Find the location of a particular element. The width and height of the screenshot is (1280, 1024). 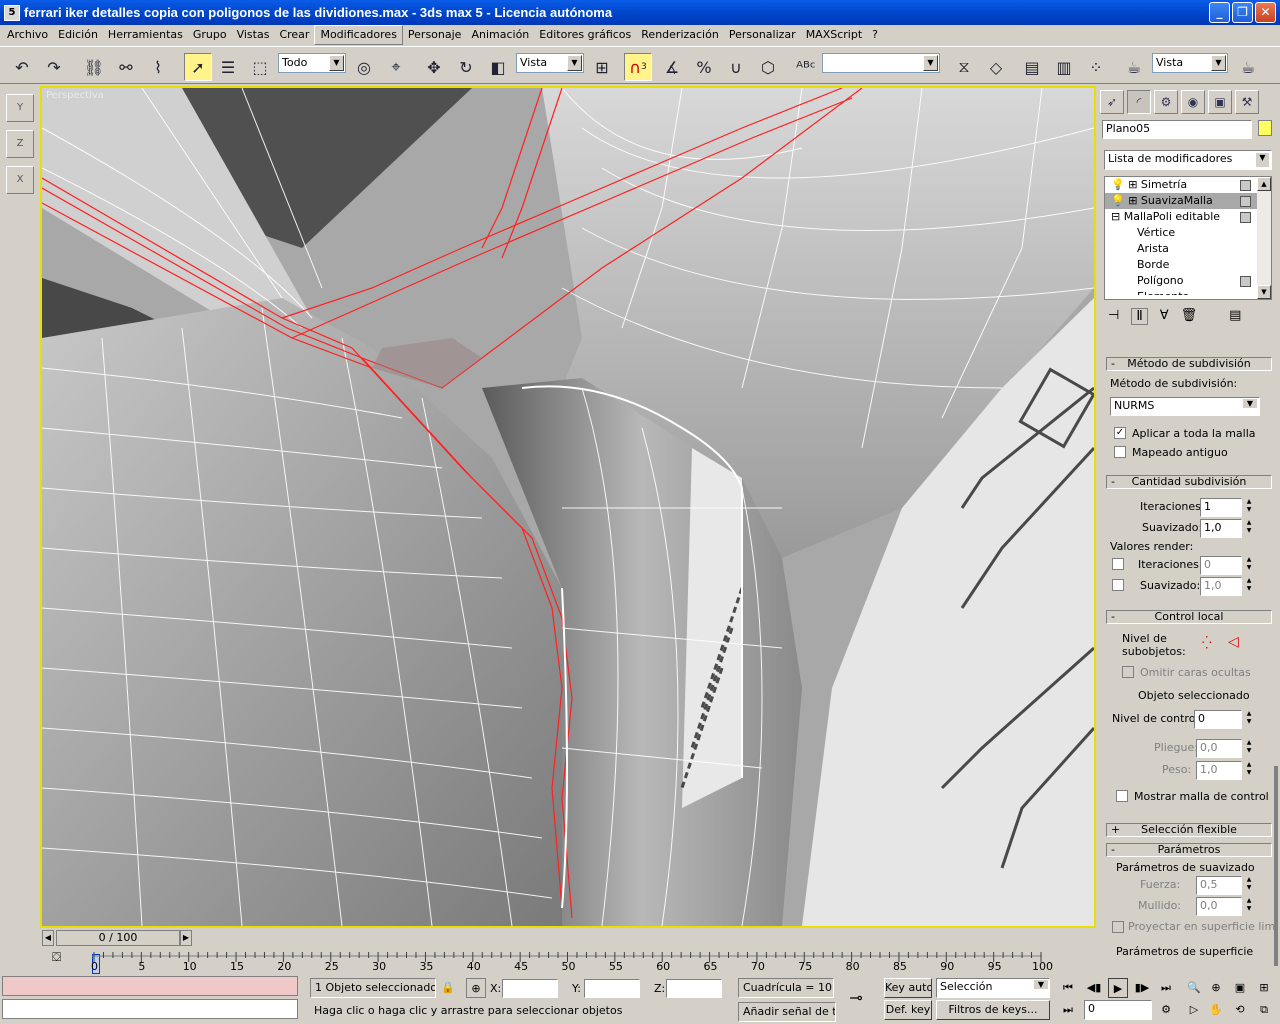

link-icon: ⛓ is located at coordinates (94, 67).